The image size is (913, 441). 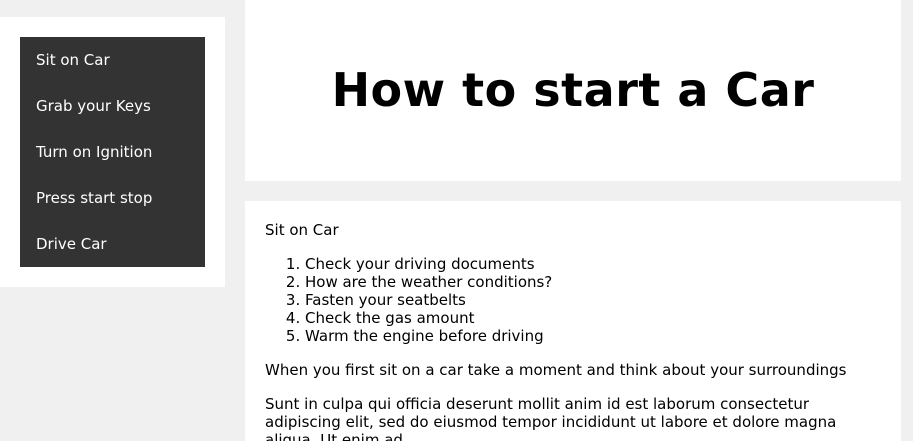 I want to click on step-item: Fasten your seatbelts, so click(x=593, y=300).